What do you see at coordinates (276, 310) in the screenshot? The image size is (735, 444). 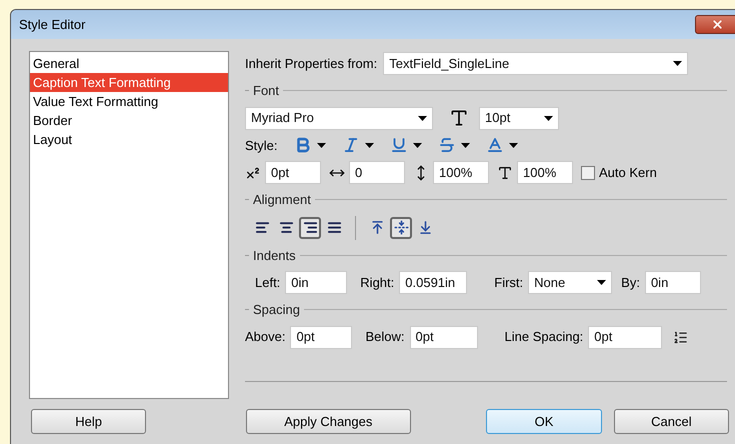 I see `section-heading: Spacing` at bounding box center [276, 310].